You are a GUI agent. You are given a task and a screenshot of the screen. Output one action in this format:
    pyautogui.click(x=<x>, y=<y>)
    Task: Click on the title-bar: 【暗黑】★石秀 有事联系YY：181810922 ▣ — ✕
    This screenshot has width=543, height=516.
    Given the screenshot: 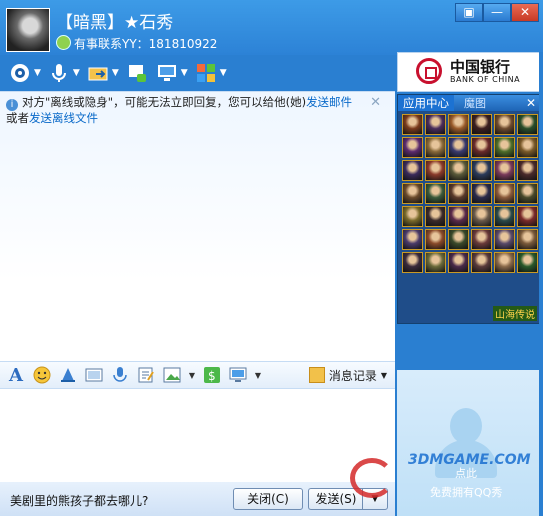 What is the action you would take?
    pyautogui.click(x=271, y=27)
    